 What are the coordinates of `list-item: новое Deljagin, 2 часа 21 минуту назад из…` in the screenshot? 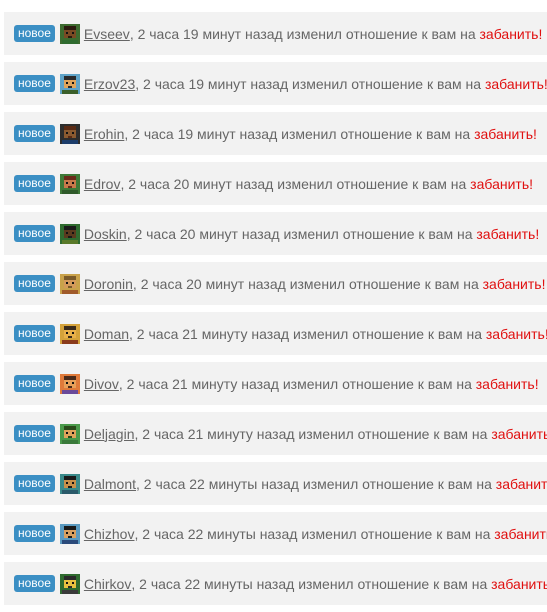 It's located at (275, 433).